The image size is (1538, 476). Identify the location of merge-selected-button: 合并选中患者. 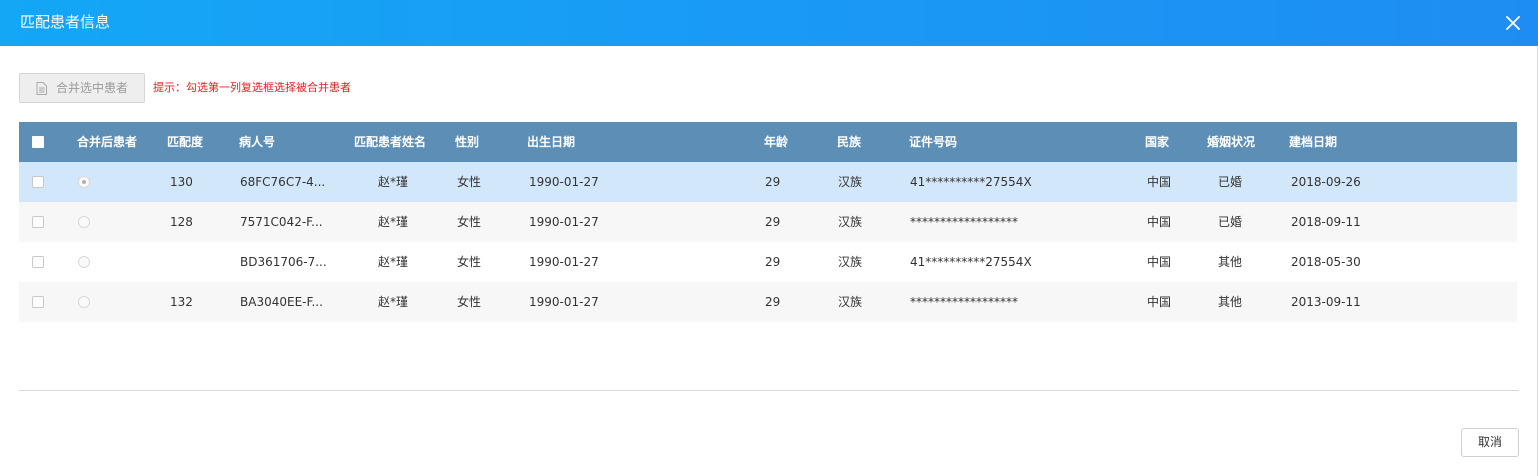
(82, 88).